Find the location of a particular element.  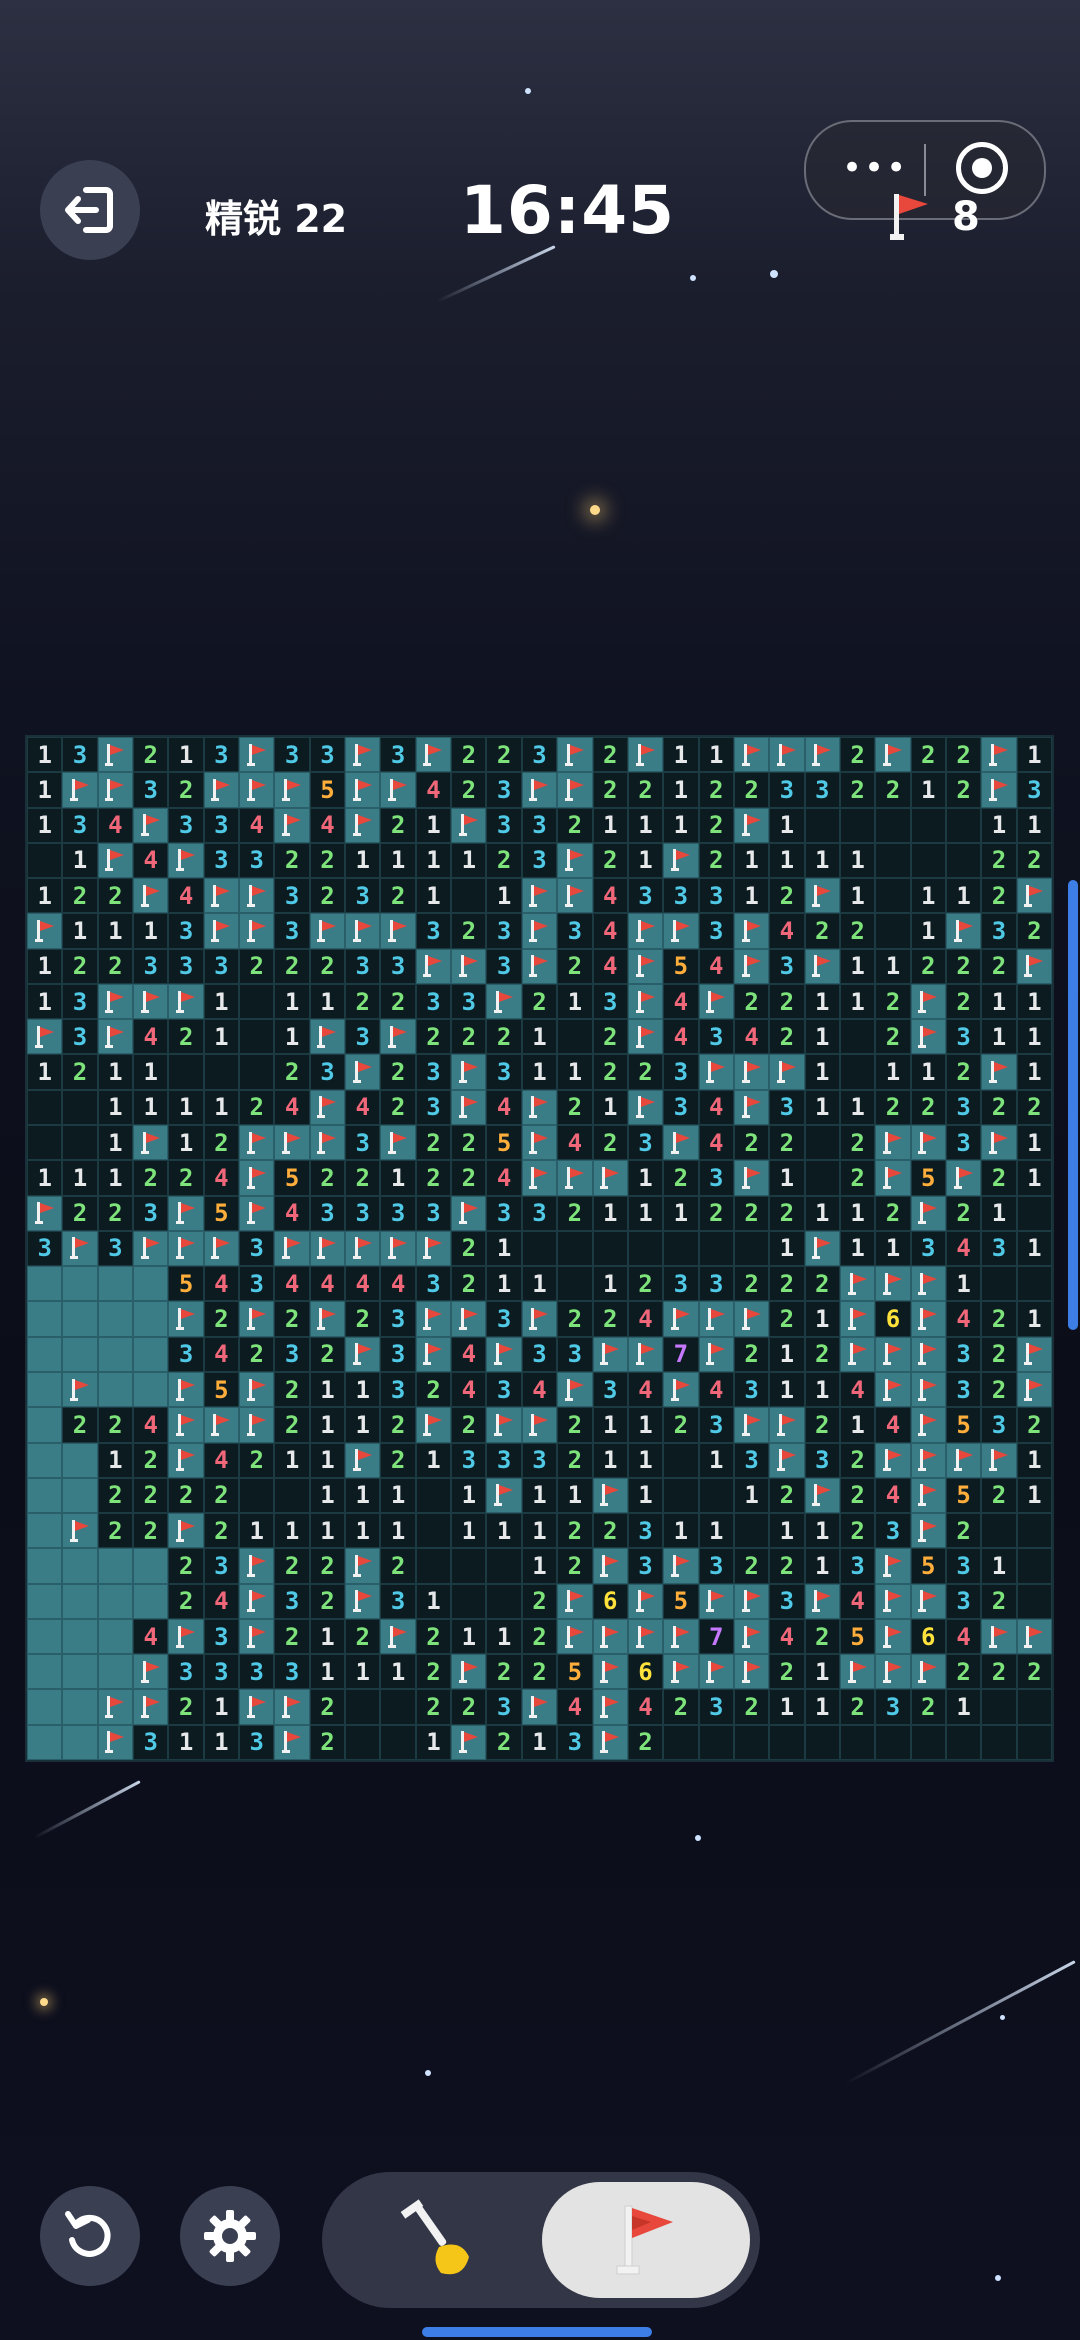

number-cell: 5 is located at coordinates (963, 1495).